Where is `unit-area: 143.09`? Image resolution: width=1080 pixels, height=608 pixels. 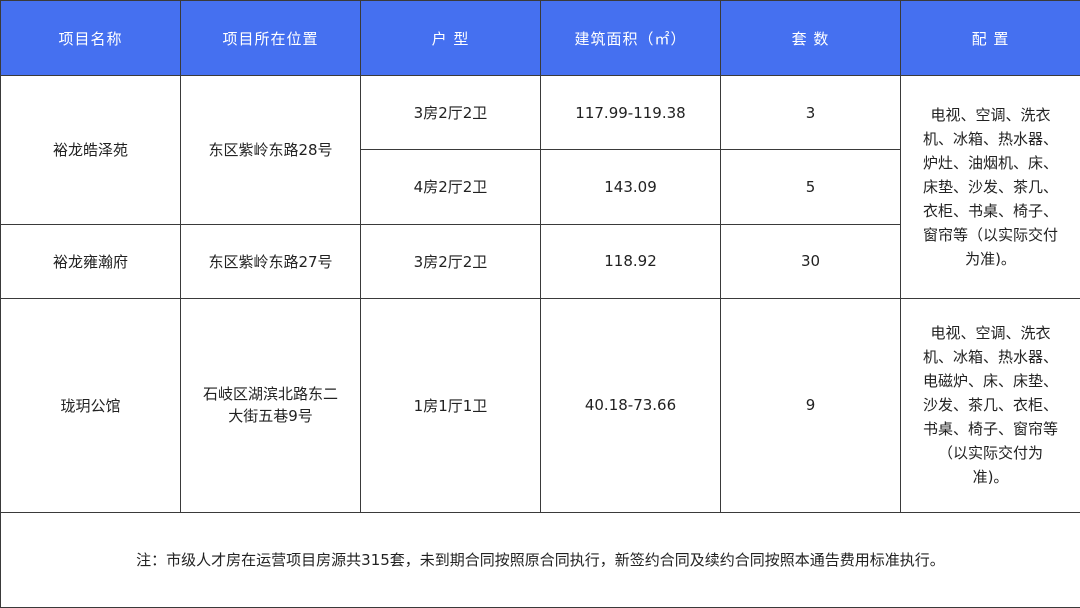 unit-area: 143.09 is located at coordinates (630, 187).